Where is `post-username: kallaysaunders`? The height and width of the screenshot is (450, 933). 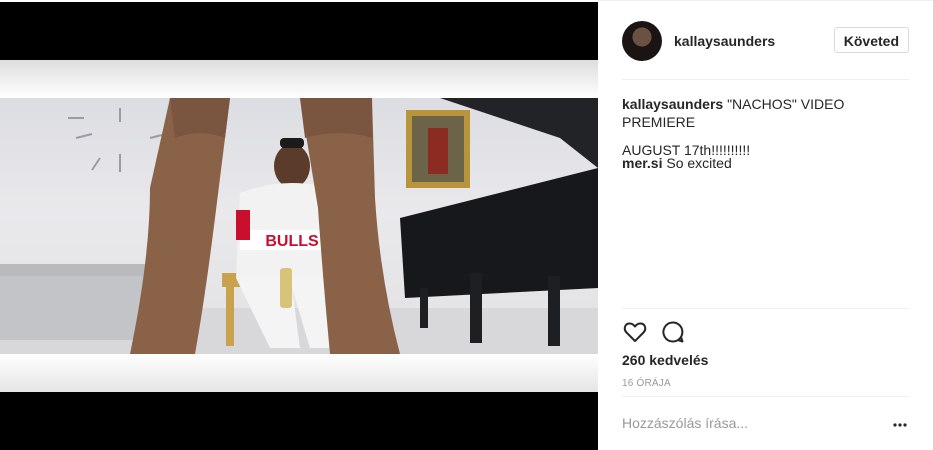
post-username: kallaysaunders is located at coordinates (724, 41).